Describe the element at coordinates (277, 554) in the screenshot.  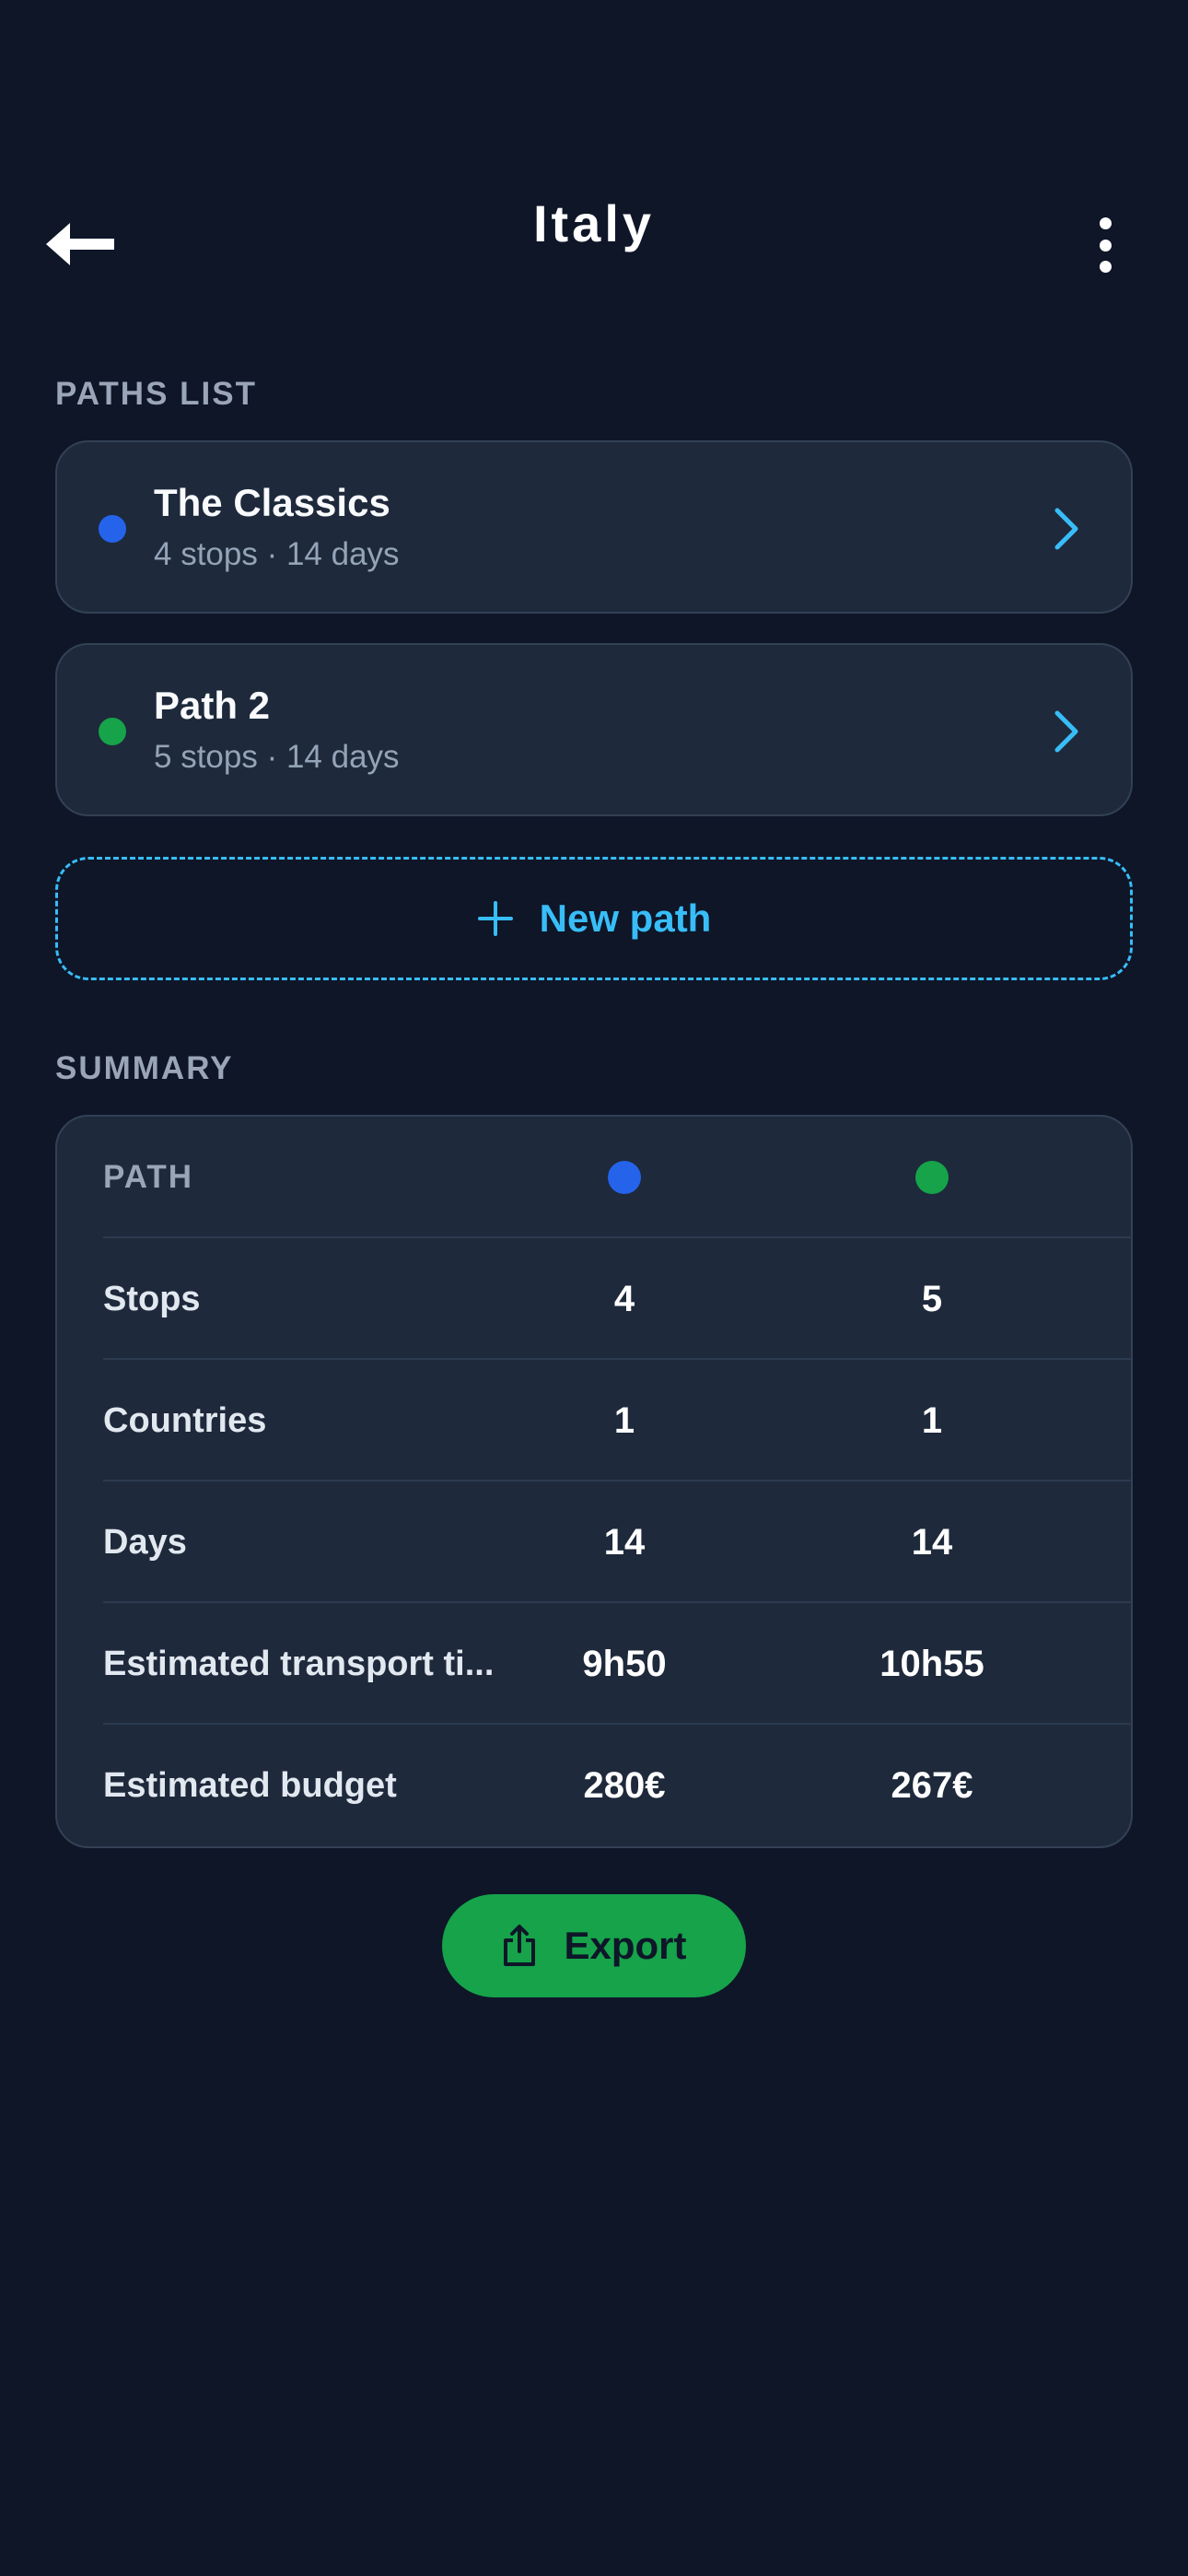
I see `path-meta: 4 stops · 14 days` at that location.